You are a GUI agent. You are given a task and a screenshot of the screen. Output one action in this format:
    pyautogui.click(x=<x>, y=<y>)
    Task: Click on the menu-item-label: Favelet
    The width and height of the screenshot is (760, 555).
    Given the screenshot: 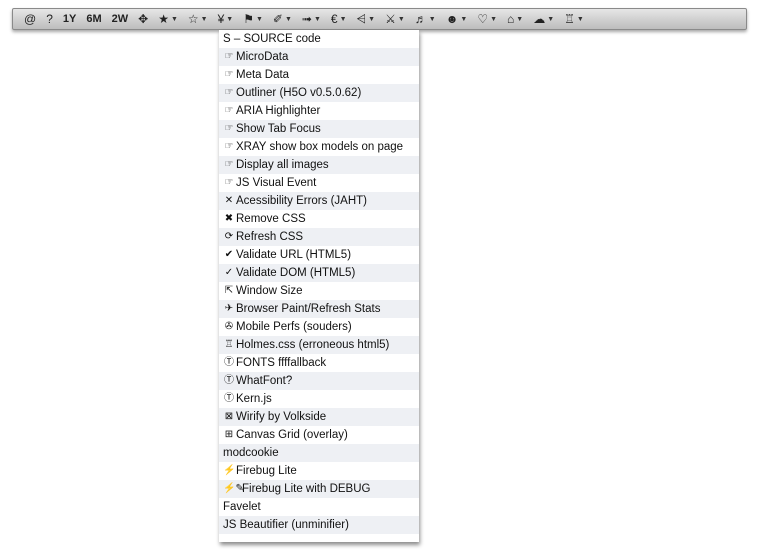 What is the action you would take?
    pyautogui.click(x=242, y=507)
    